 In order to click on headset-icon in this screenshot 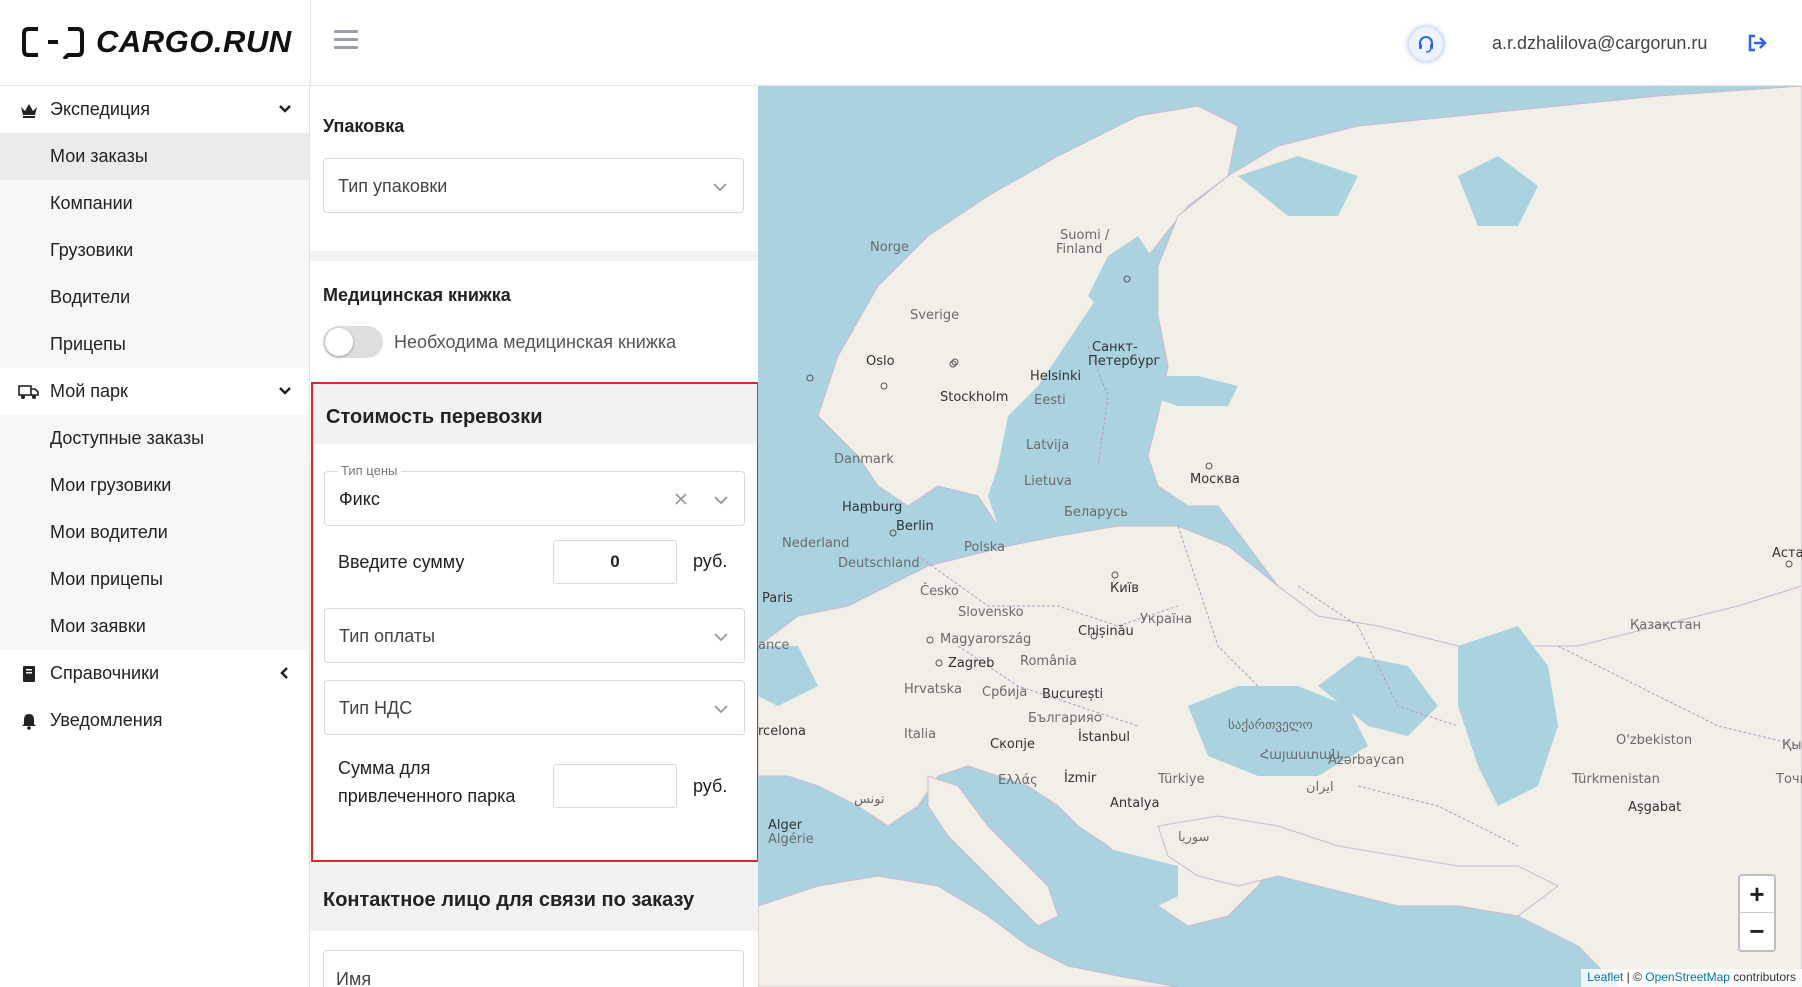, I will do `click(1426, 44)`.